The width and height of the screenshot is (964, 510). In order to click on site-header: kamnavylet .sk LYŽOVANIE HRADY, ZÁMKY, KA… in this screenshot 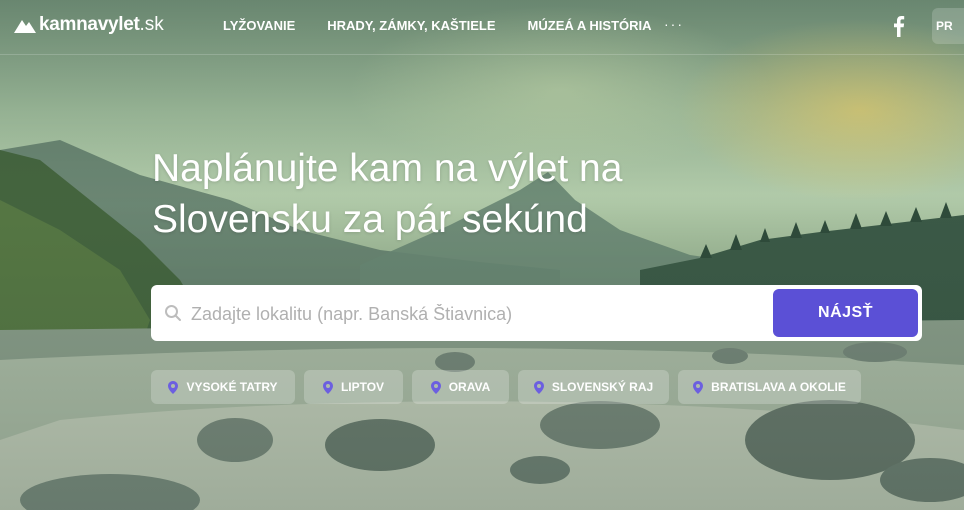, I will do `click(482, 27)`.